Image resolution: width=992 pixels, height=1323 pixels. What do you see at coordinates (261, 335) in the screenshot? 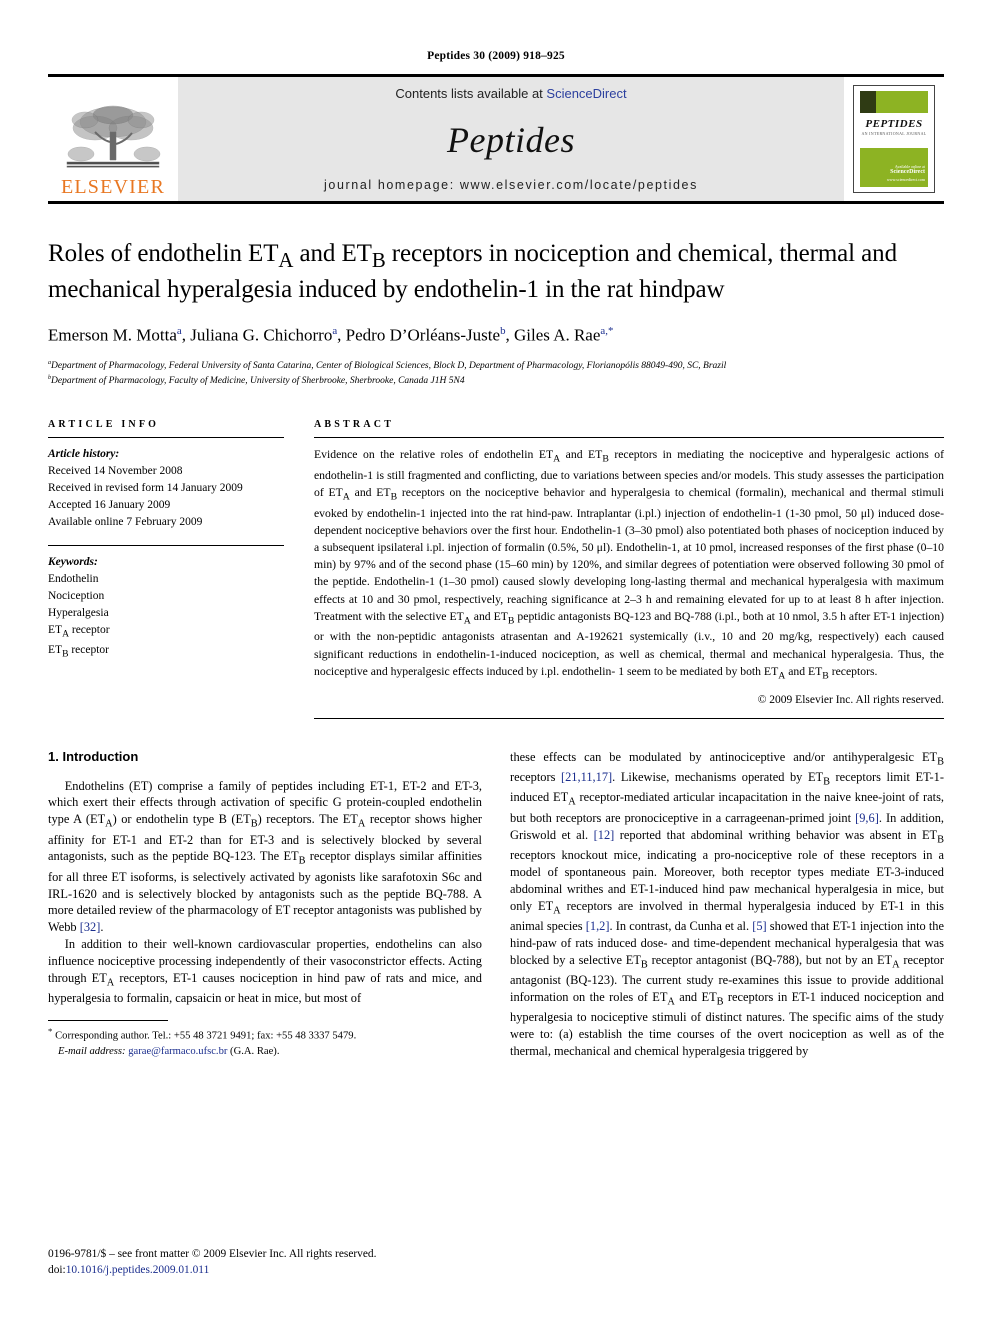
I see `author-name: Juliana G. Chichorro` at bounding box center [261, 335].